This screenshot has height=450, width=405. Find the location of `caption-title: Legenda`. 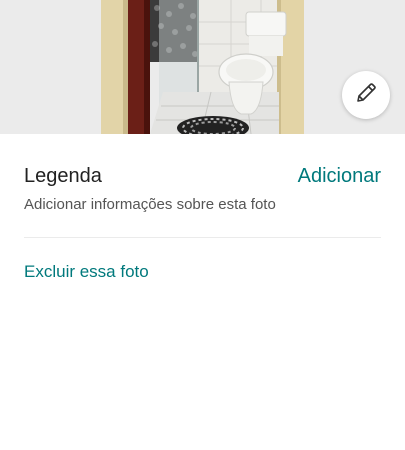

caption-title: Legenda is located at coordinates (63, 176).